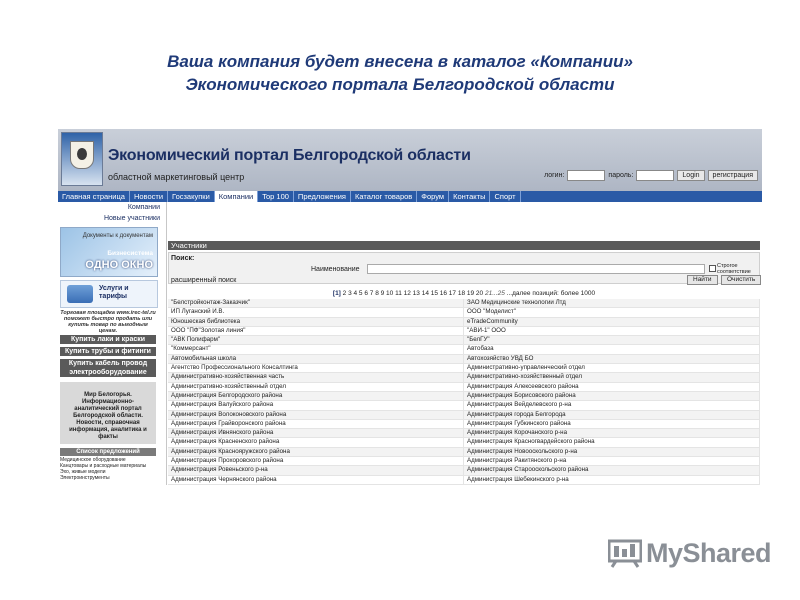  I want to click on table-row: Автомобильная школа Автохозяйство УВД БО, so click(464, 359).